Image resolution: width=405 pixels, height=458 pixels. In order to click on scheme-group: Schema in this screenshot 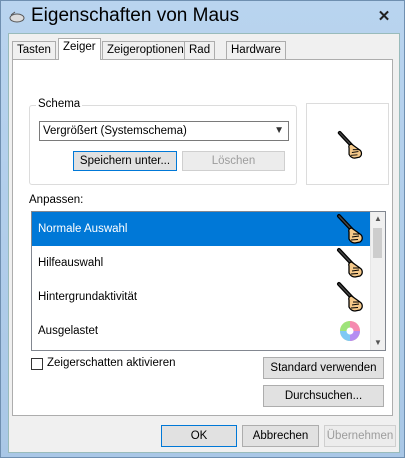, I will do `click(163, 141)`.